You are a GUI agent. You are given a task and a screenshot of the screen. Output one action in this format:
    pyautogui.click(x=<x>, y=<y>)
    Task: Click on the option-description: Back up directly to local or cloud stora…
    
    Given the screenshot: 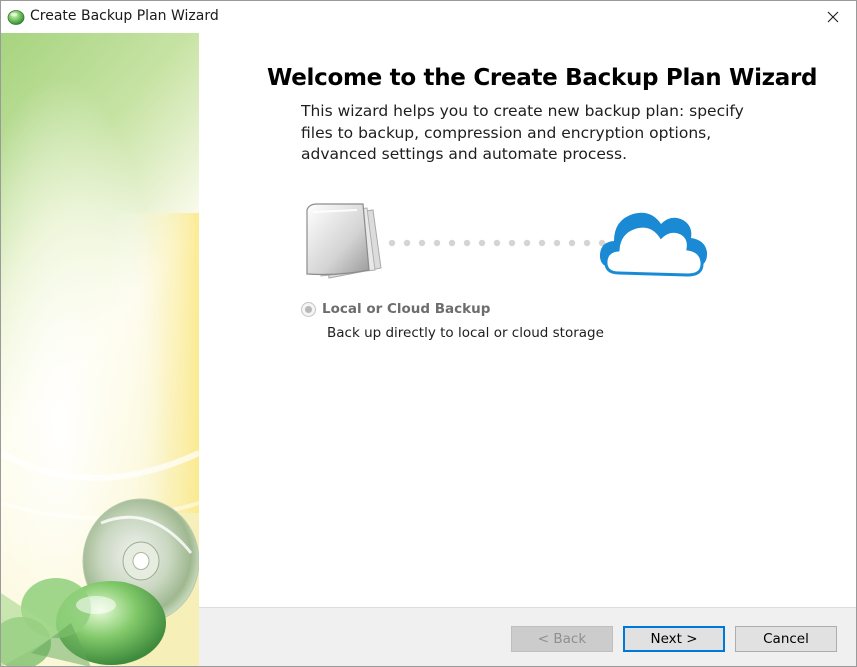 What is the action you would take?
    pyautogui.click(x=465, y=333)
    